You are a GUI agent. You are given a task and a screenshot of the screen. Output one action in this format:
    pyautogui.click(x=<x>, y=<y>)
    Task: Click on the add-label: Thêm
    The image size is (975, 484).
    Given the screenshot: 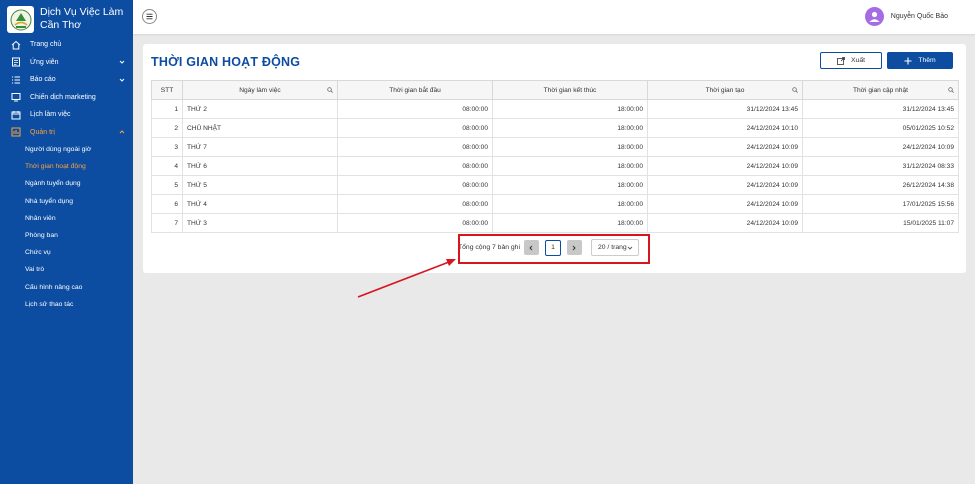 What is the action you would take?
    pyautogui.click(x=927, y=60)
    